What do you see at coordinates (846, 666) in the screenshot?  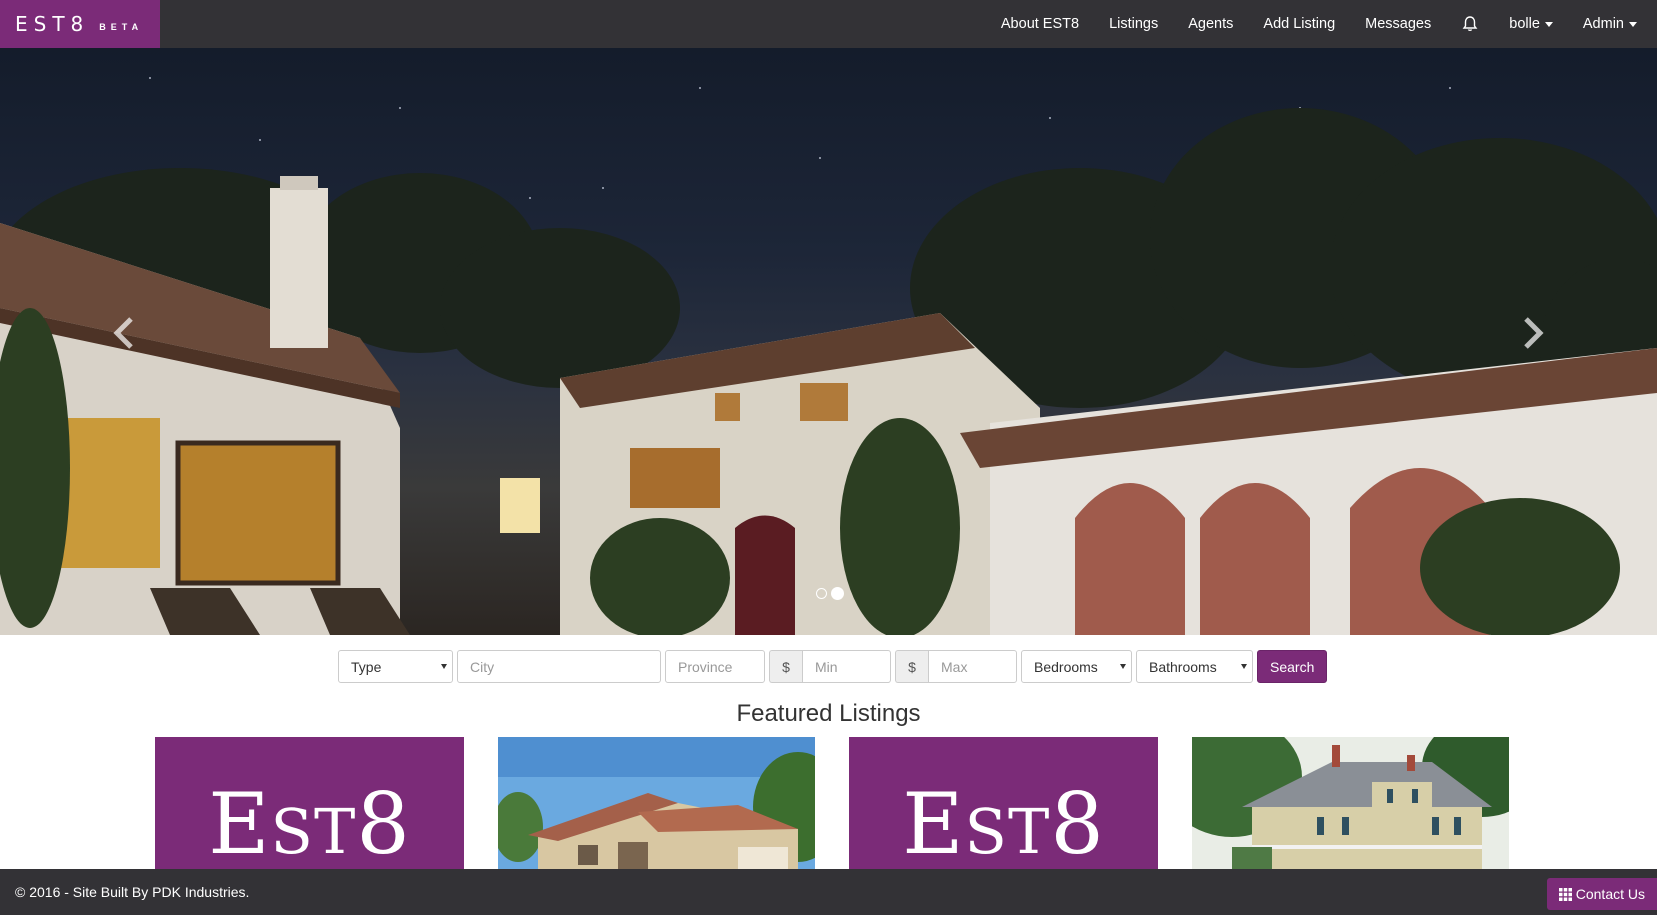 I see `min-price-input: Min` at bounding box center [846, 666].